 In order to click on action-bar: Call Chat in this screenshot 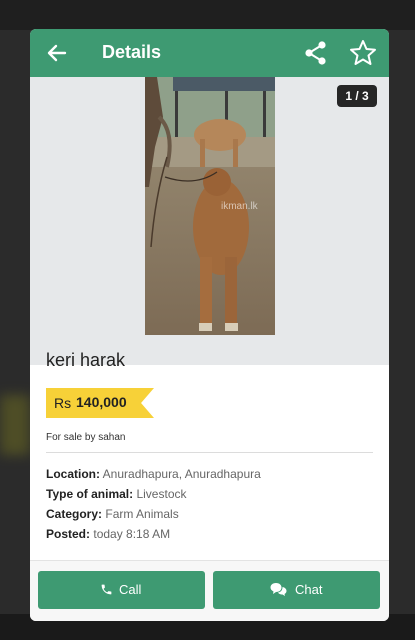, I will do `click(209, 590)`.